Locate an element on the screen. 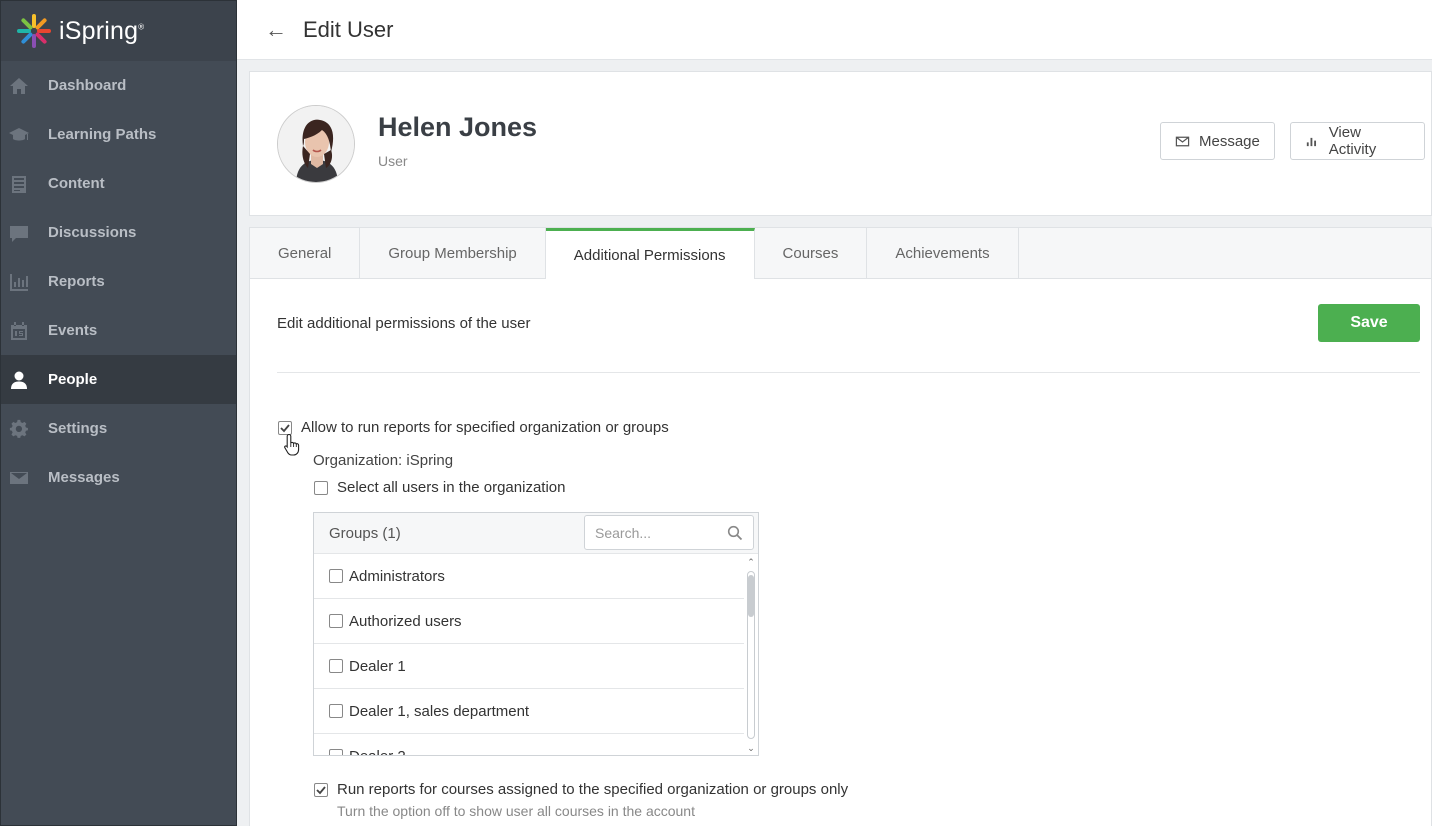 The height and width of the screenshot is (826, 1432). panel-description: Edit additional permissions of the user is located at coordinates (404, 323).